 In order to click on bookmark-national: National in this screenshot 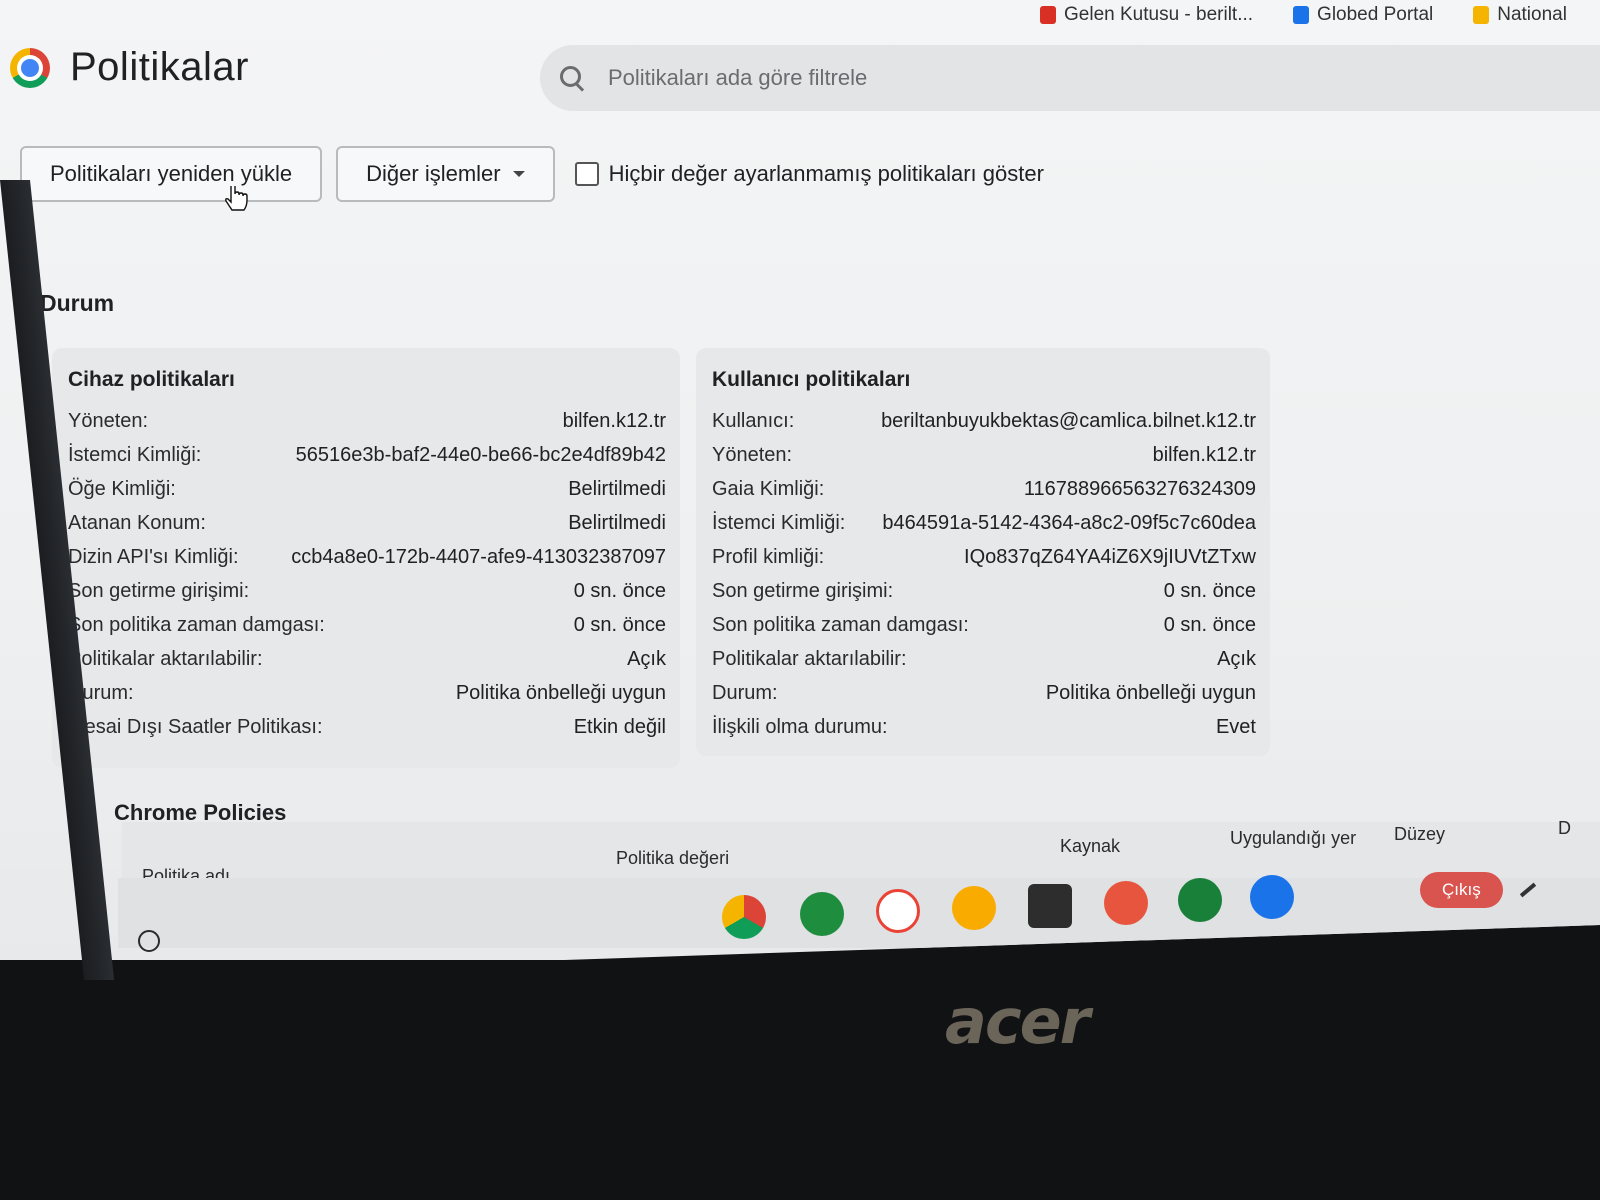, I will do `click(1520, 15)`.